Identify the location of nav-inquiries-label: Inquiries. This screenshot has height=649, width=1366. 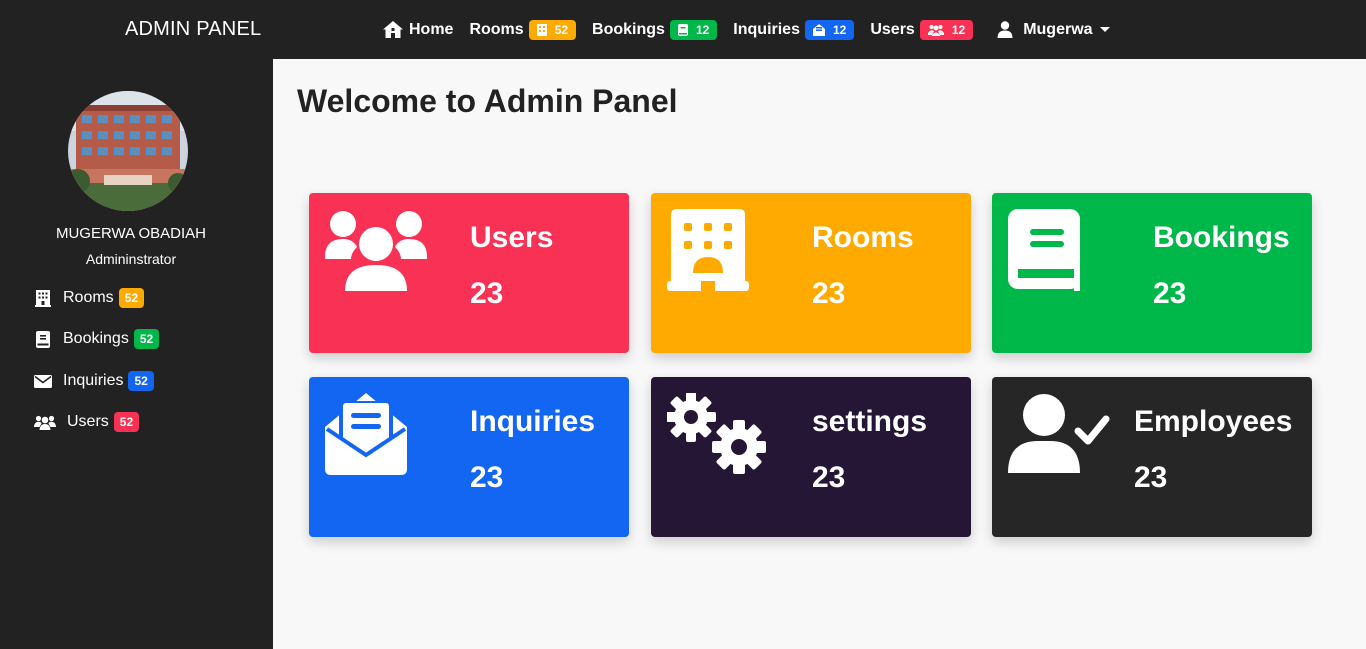
(766, 29).